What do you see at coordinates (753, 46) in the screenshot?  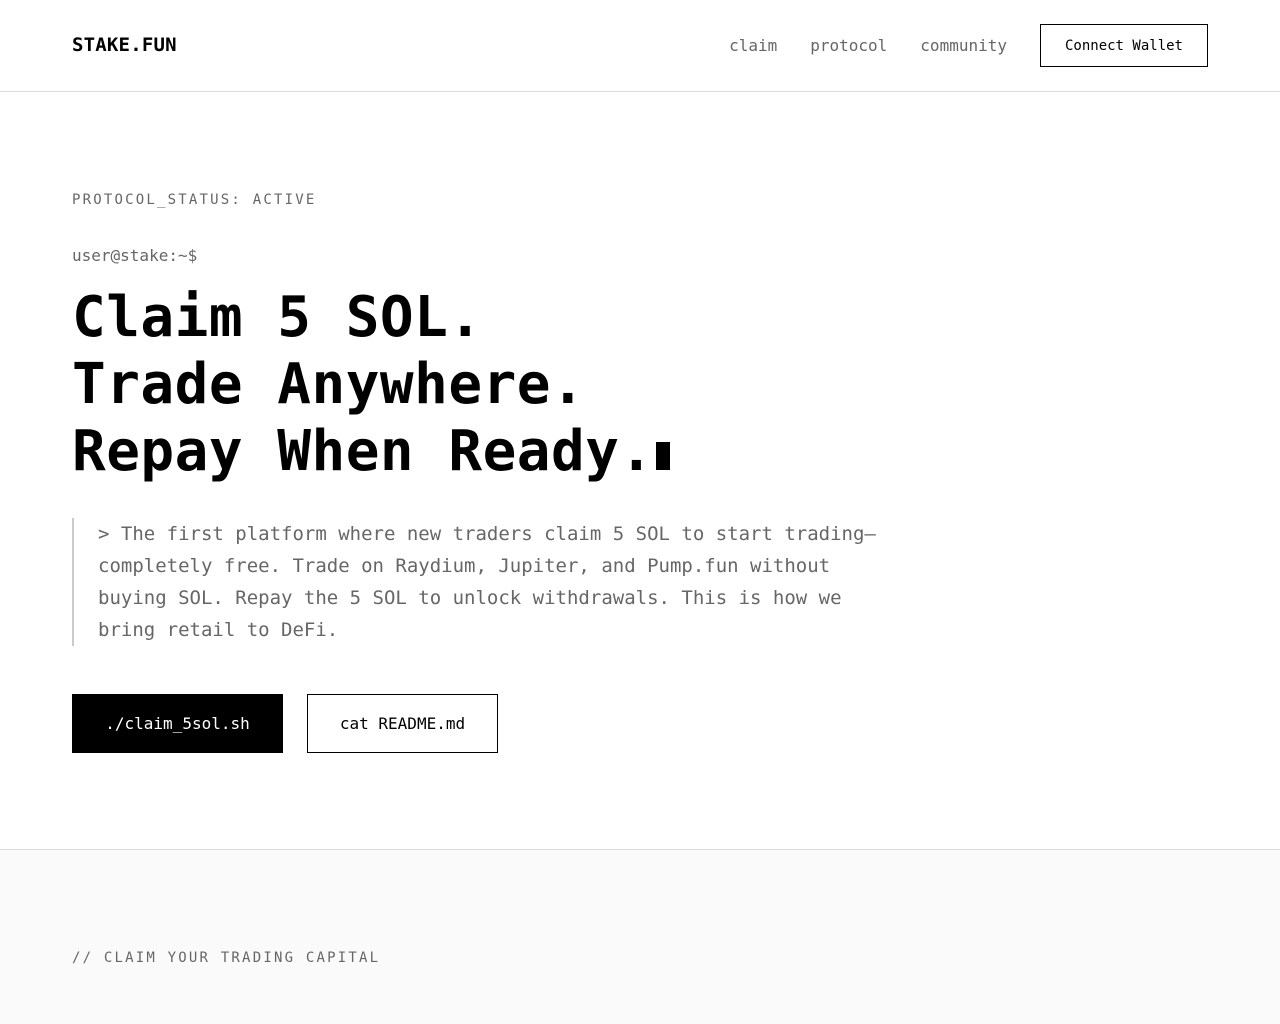 I see `nav-link-claim: claim` at bounding box center [753, 46].